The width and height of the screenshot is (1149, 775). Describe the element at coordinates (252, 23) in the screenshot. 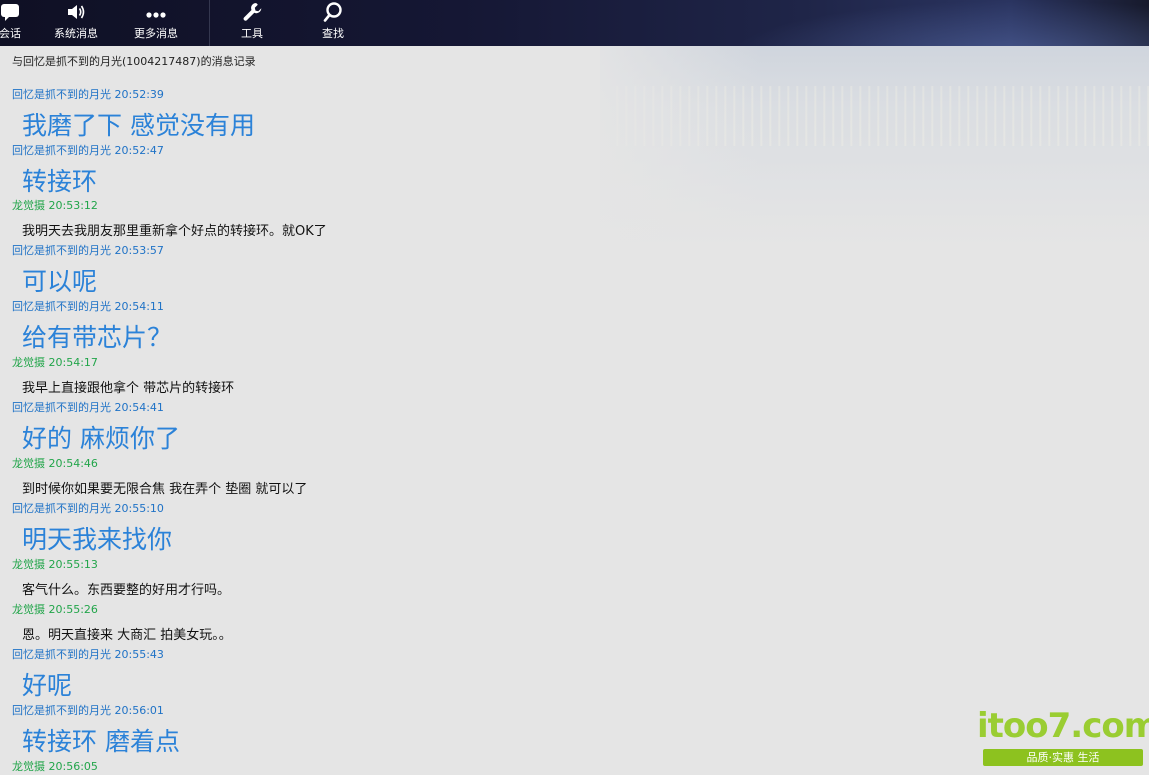

I see `toolbar-tools-button: 工具` at that location.